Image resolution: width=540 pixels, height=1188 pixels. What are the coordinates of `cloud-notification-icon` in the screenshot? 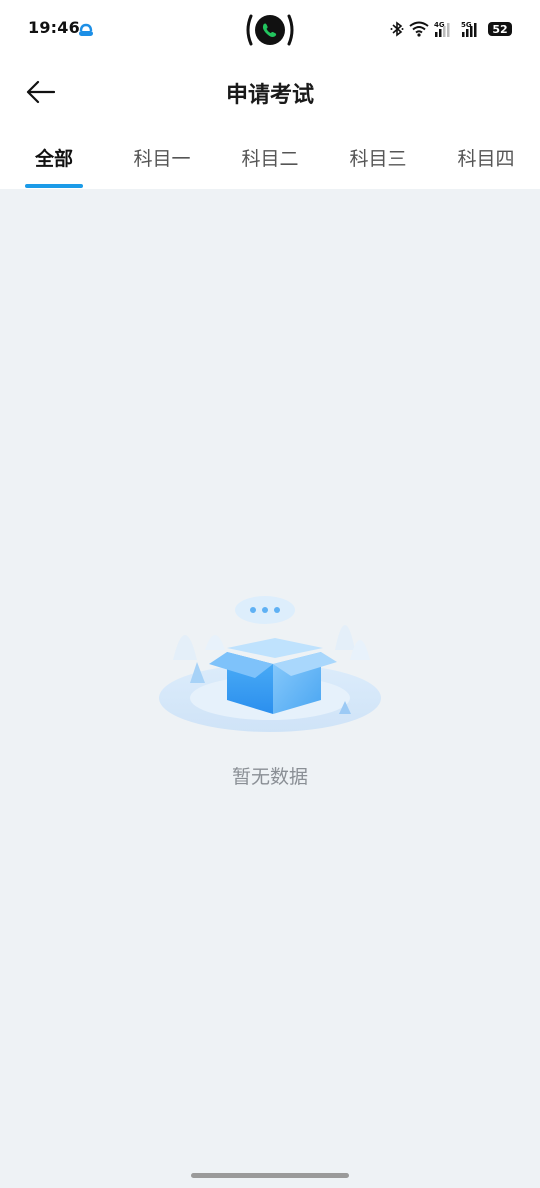 It's located at (86, 29).